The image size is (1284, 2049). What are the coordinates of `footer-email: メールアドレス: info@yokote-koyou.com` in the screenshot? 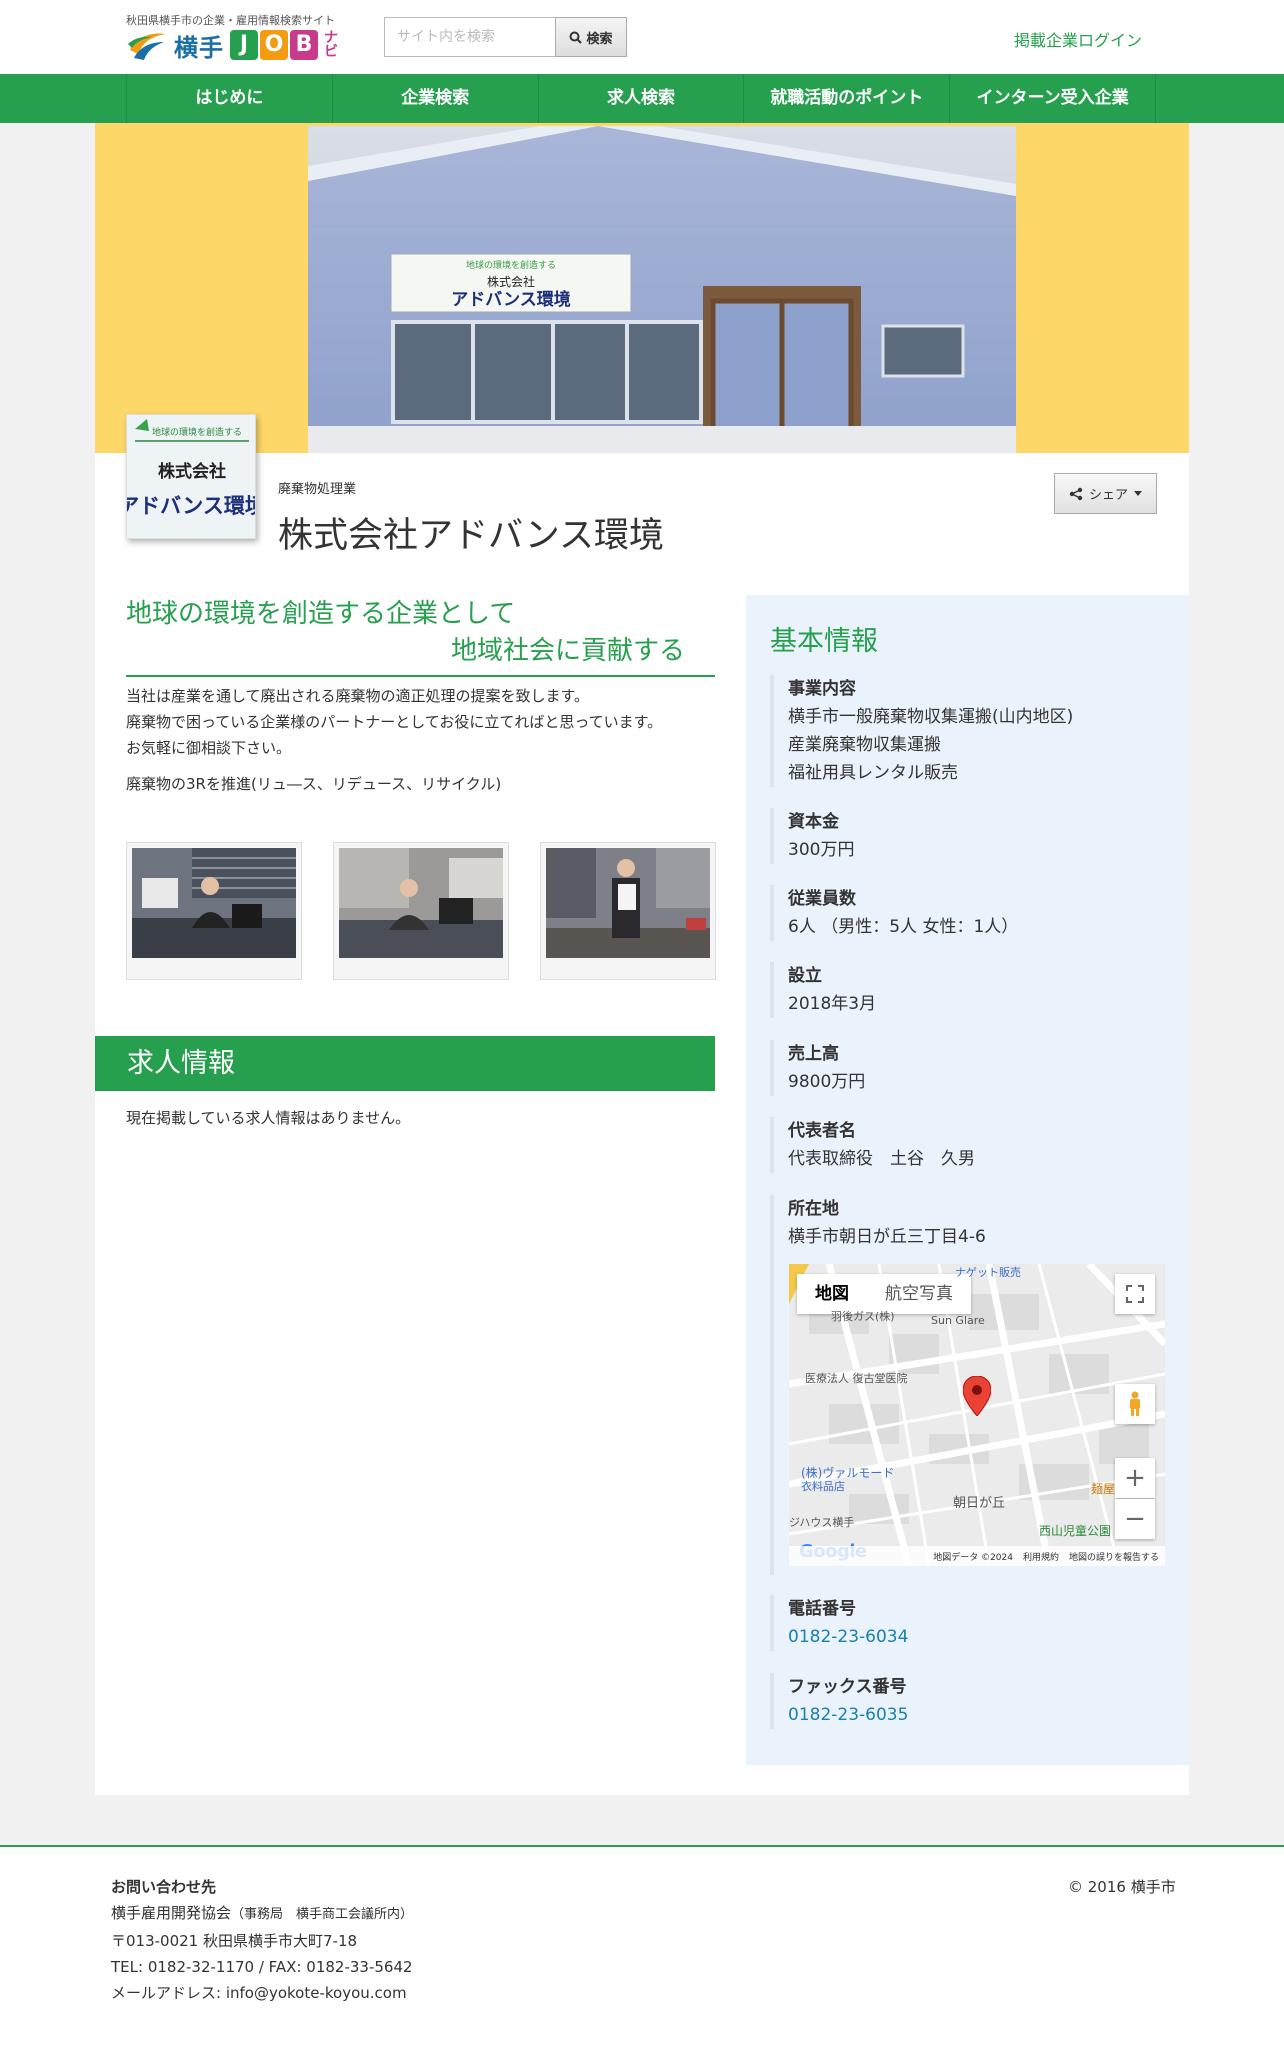 It's located at (262, 1993).